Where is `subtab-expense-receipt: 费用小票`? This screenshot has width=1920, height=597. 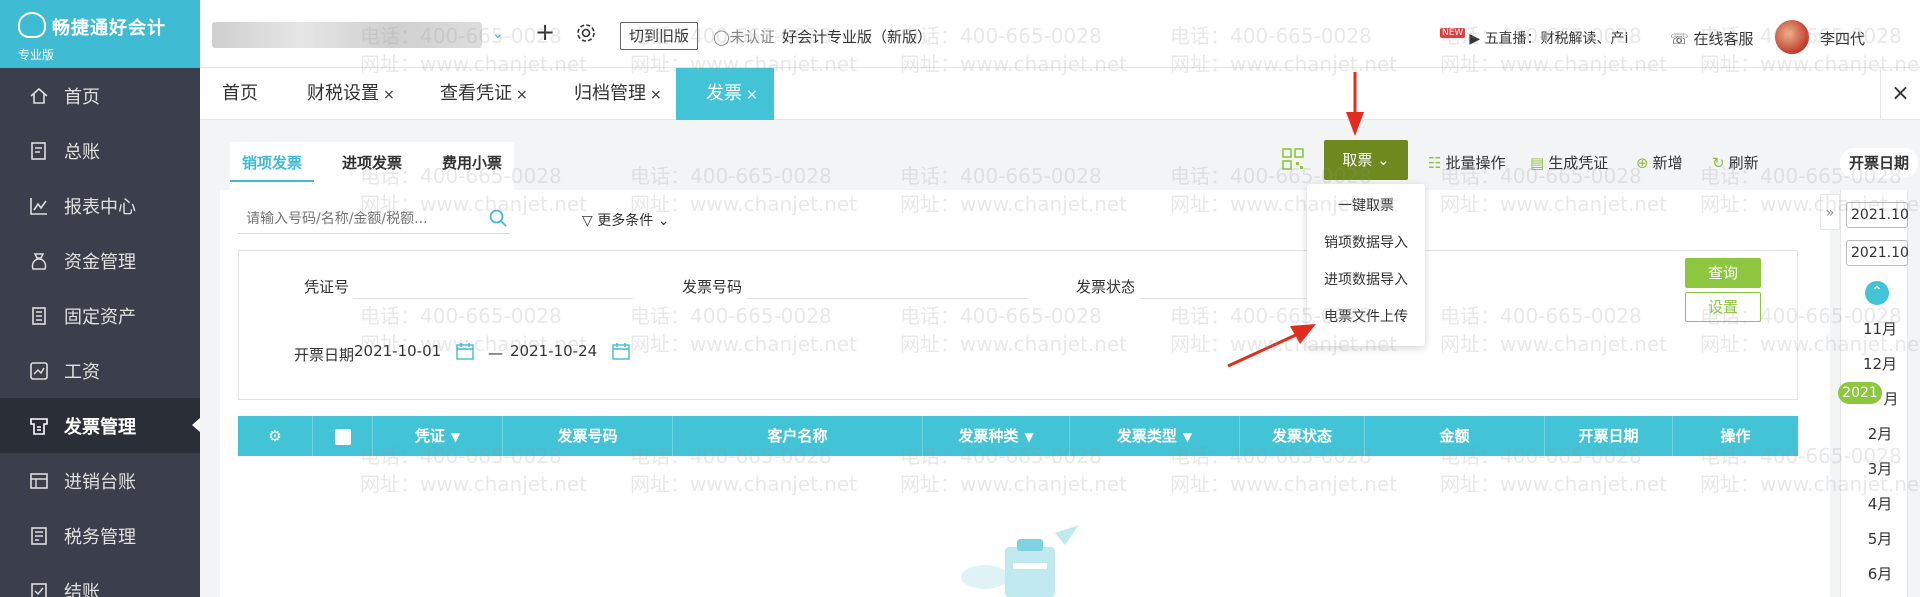 subtab-expense-receipt: 费用小票 is located at coordinates (472, 166).